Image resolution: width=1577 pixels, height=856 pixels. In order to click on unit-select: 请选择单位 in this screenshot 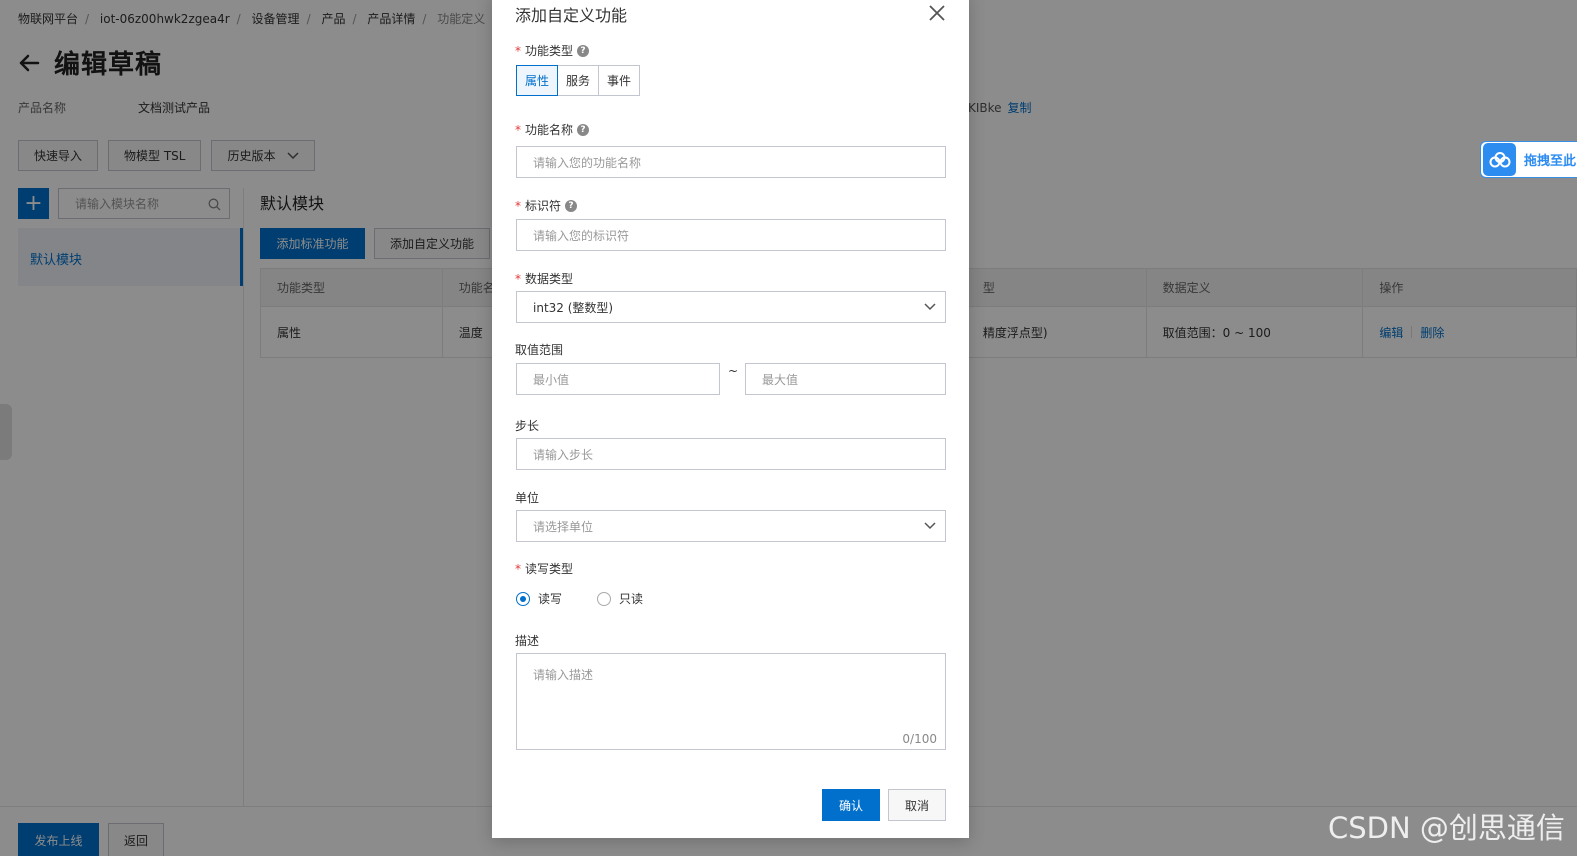, I will do `click(731, 526)`.